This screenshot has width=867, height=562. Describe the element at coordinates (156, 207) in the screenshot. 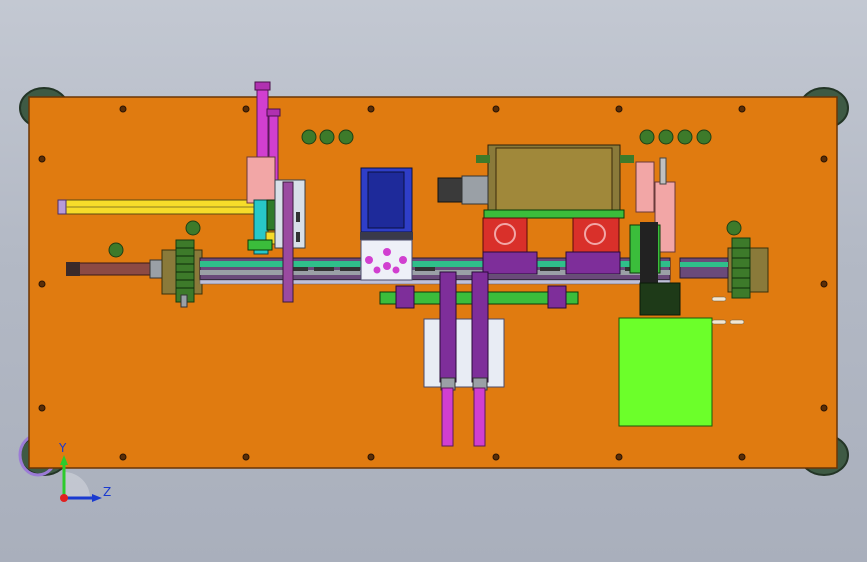

I see `left-guide-cylinder` at that location.